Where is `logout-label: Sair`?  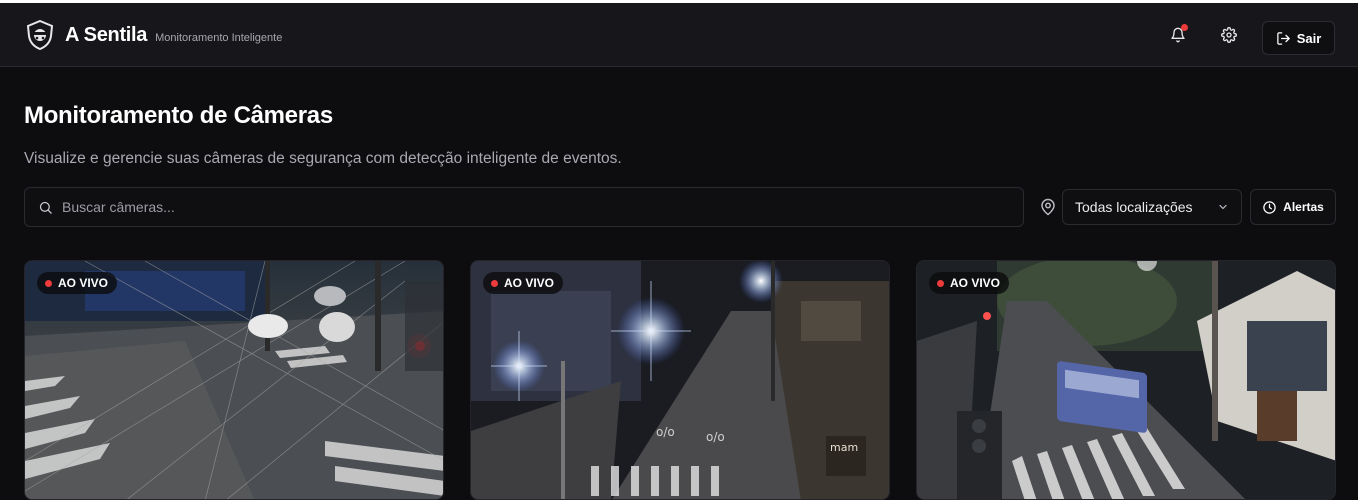 logout-label: Sair is located at coordinates (1309, 38).